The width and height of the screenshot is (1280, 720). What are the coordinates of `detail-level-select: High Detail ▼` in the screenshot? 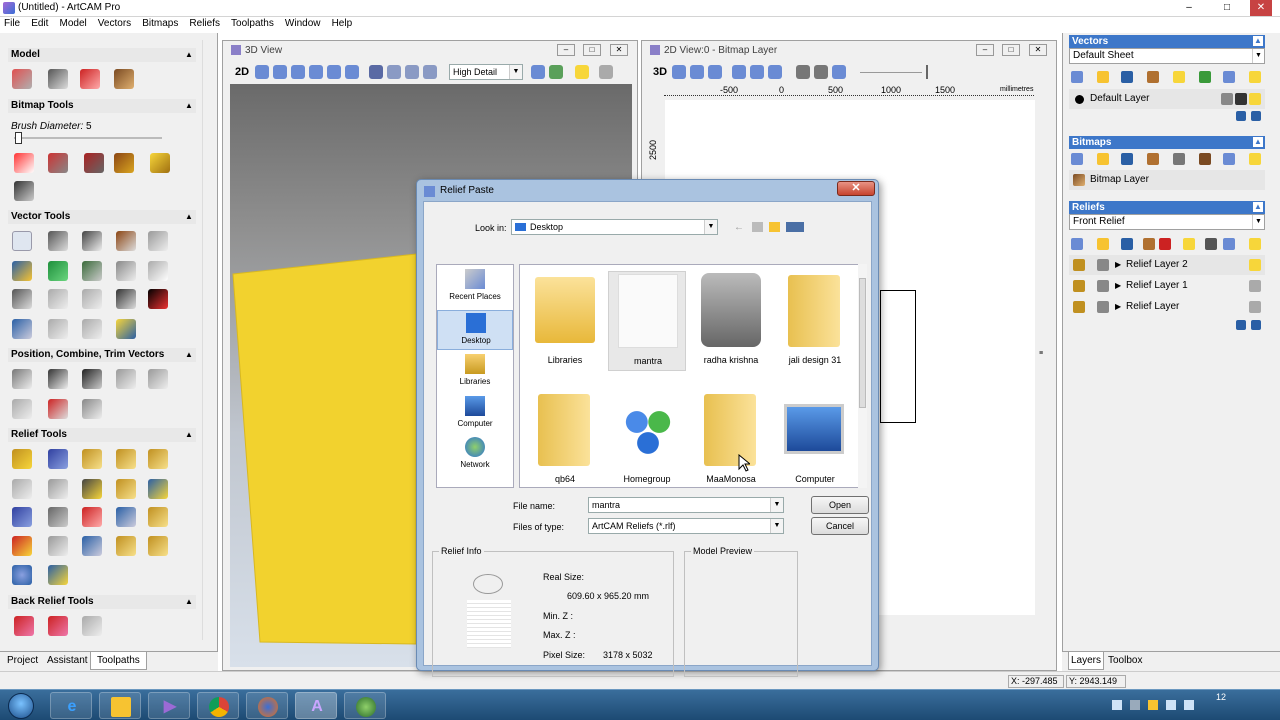 It's located at (486, 72).